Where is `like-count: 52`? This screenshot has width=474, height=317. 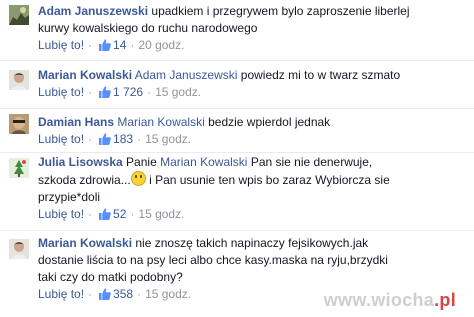 like-count: 52 is located at coordinates (119, 214).